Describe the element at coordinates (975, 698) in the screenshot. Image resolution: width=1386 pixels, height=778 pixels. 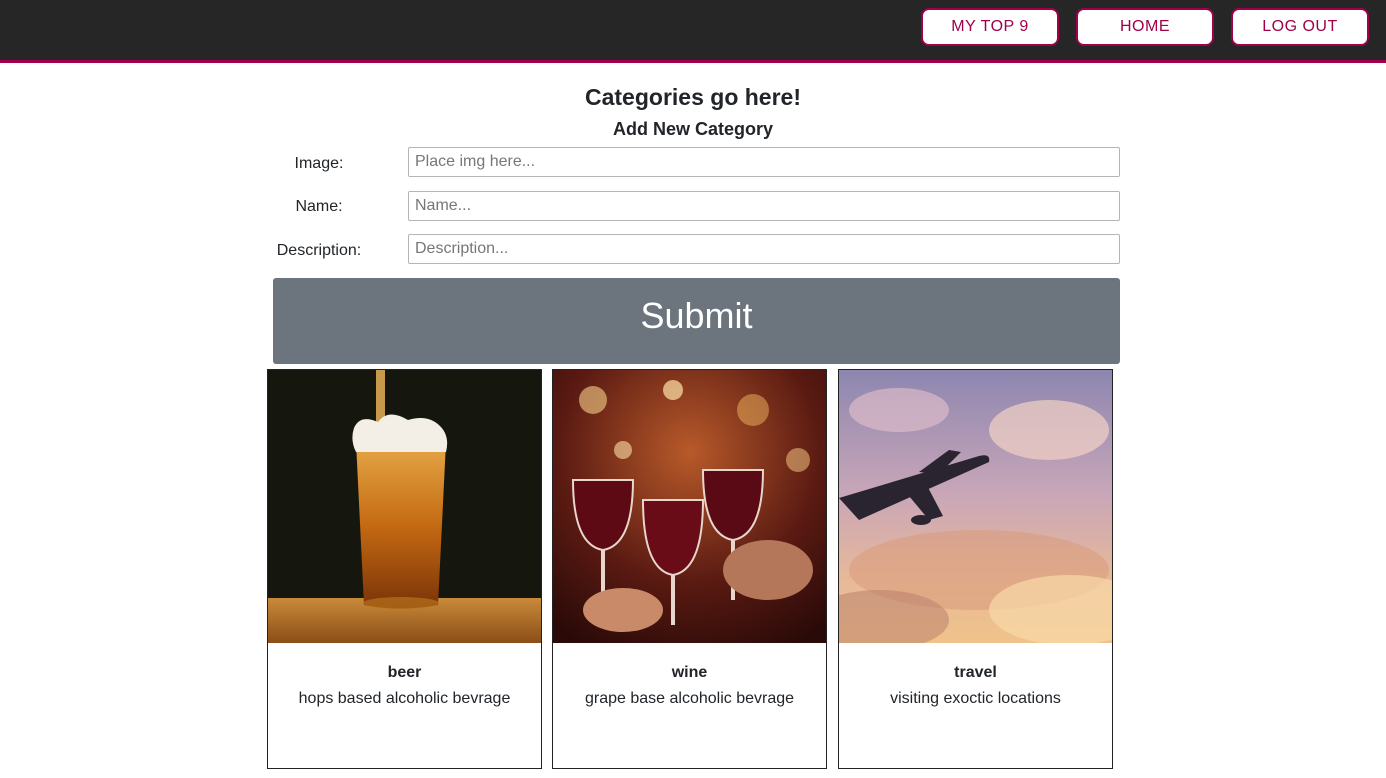
I see `category-description: visiting exoctic locations` at that location.